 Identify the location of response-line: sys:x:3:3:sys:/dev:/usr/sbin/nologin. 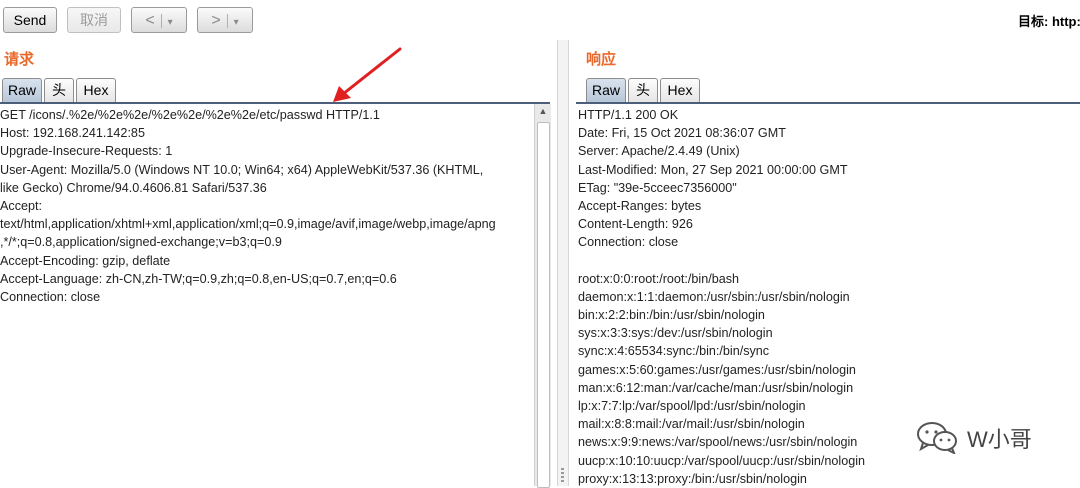
(675, 333).